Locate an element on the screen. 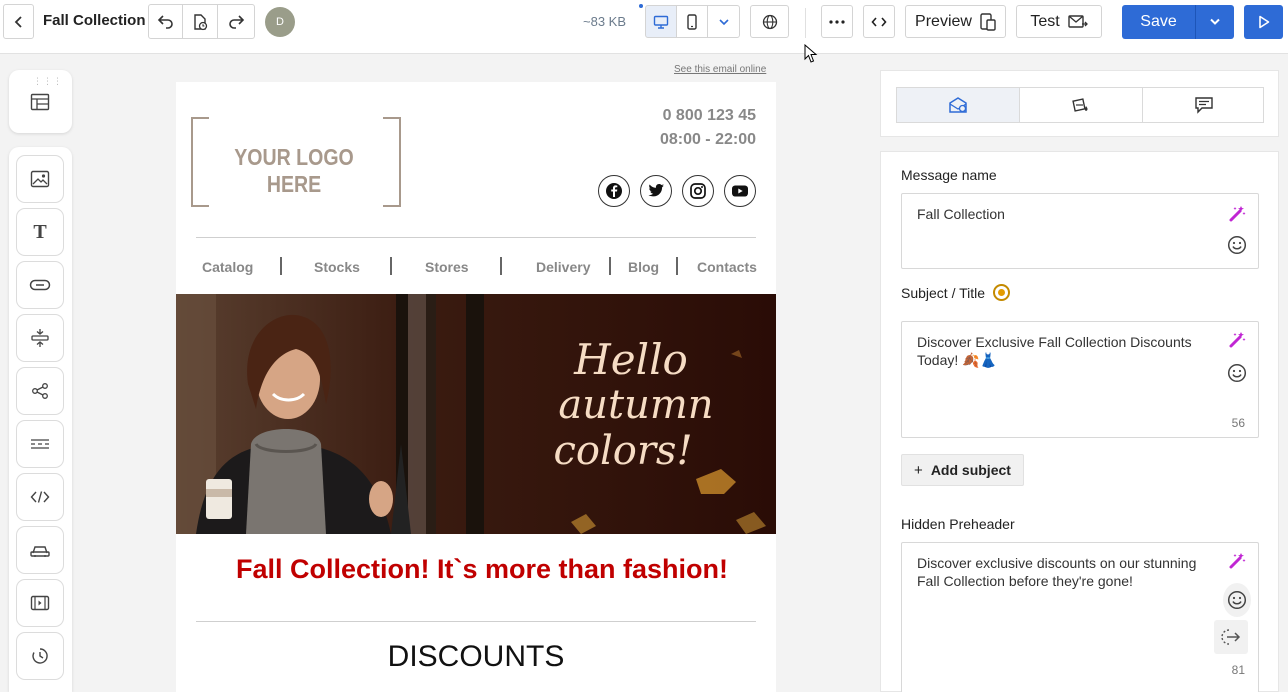 The height and width of the screenshot is (692, 1288). preview-button: Preview is located at coordinates (955, 21).